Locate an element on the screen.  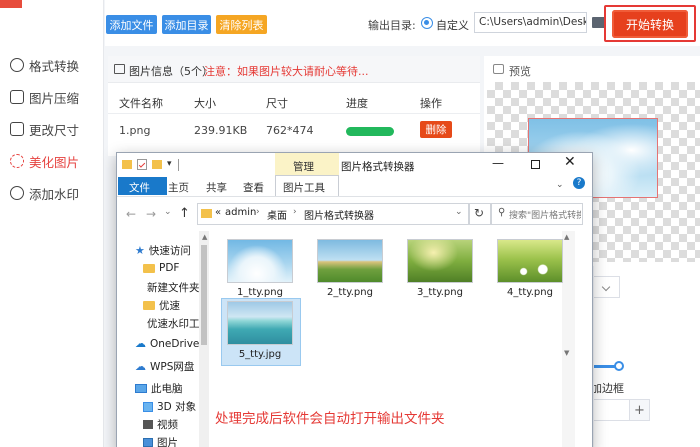
settings-slider-handle is located at coordinates (619, 366).